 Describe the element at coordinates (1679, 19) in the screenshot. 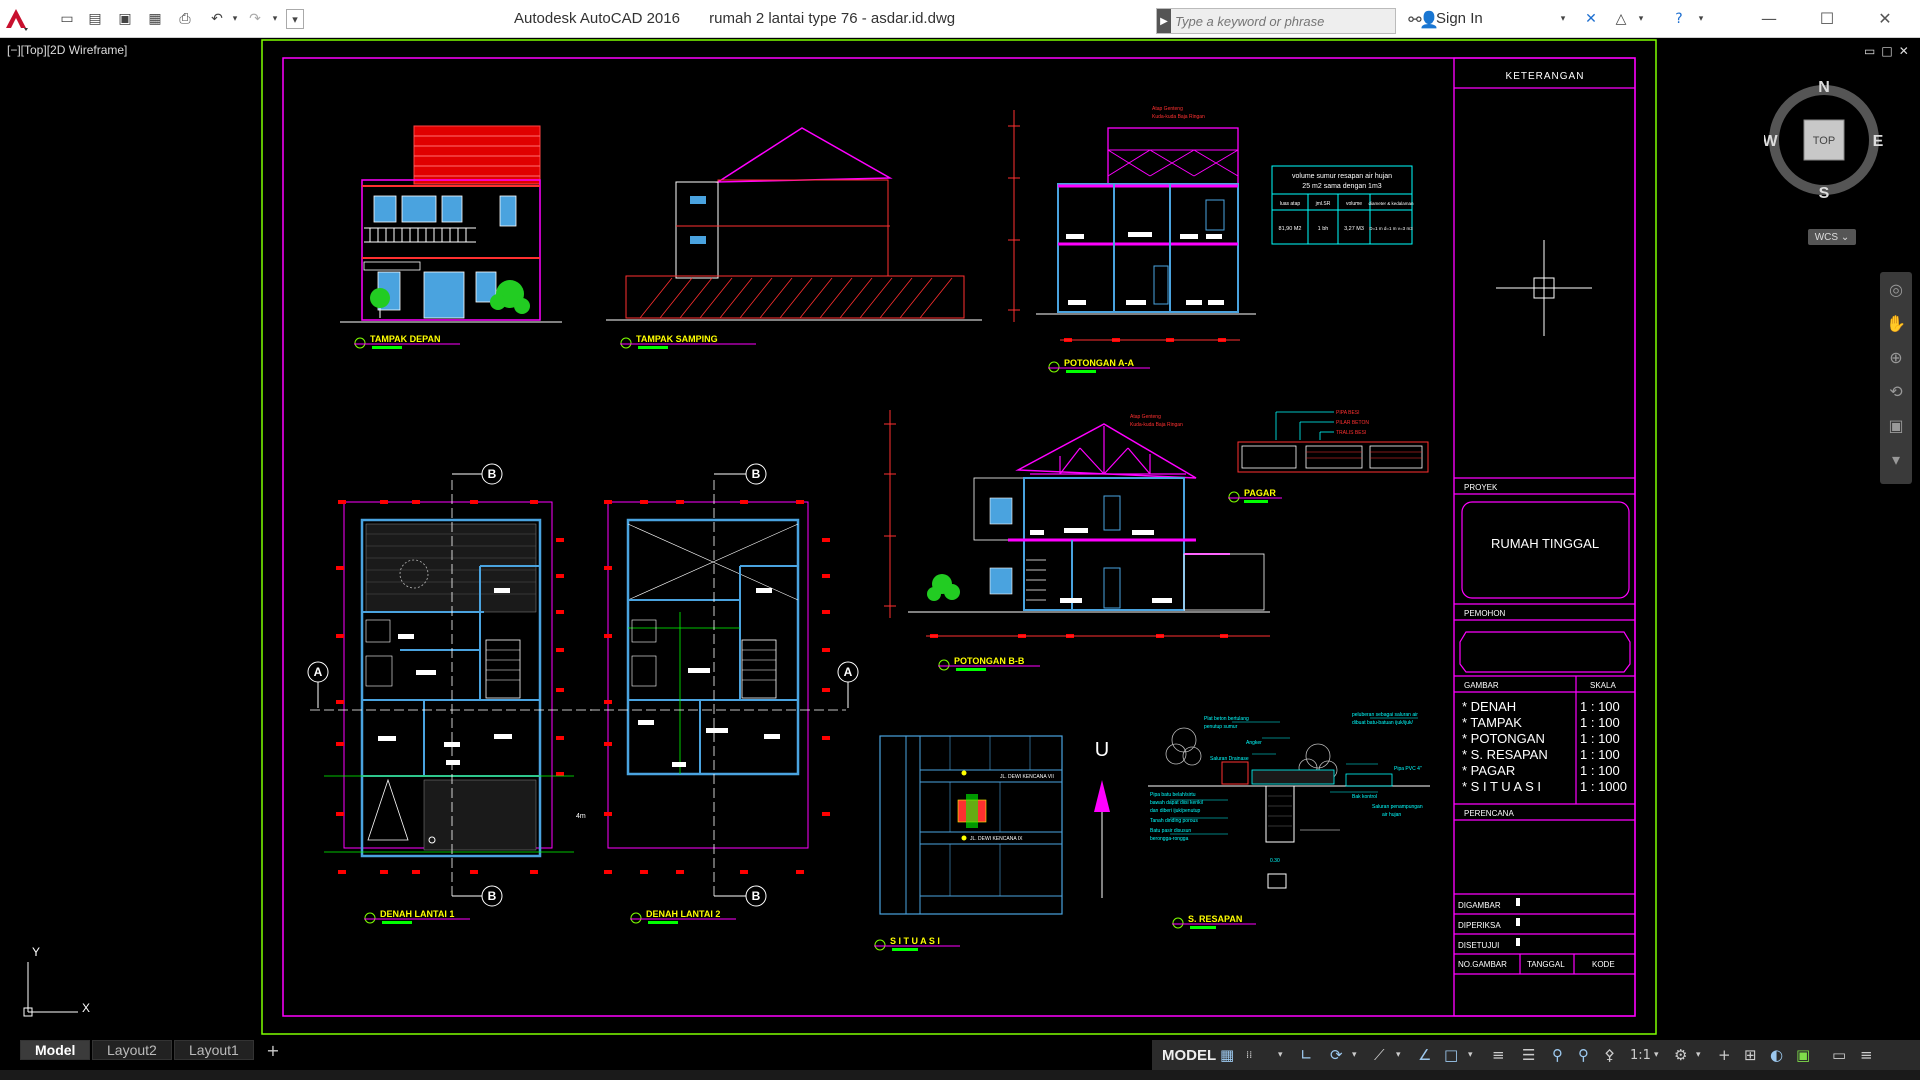

I see `help-icon: ?` at that location.